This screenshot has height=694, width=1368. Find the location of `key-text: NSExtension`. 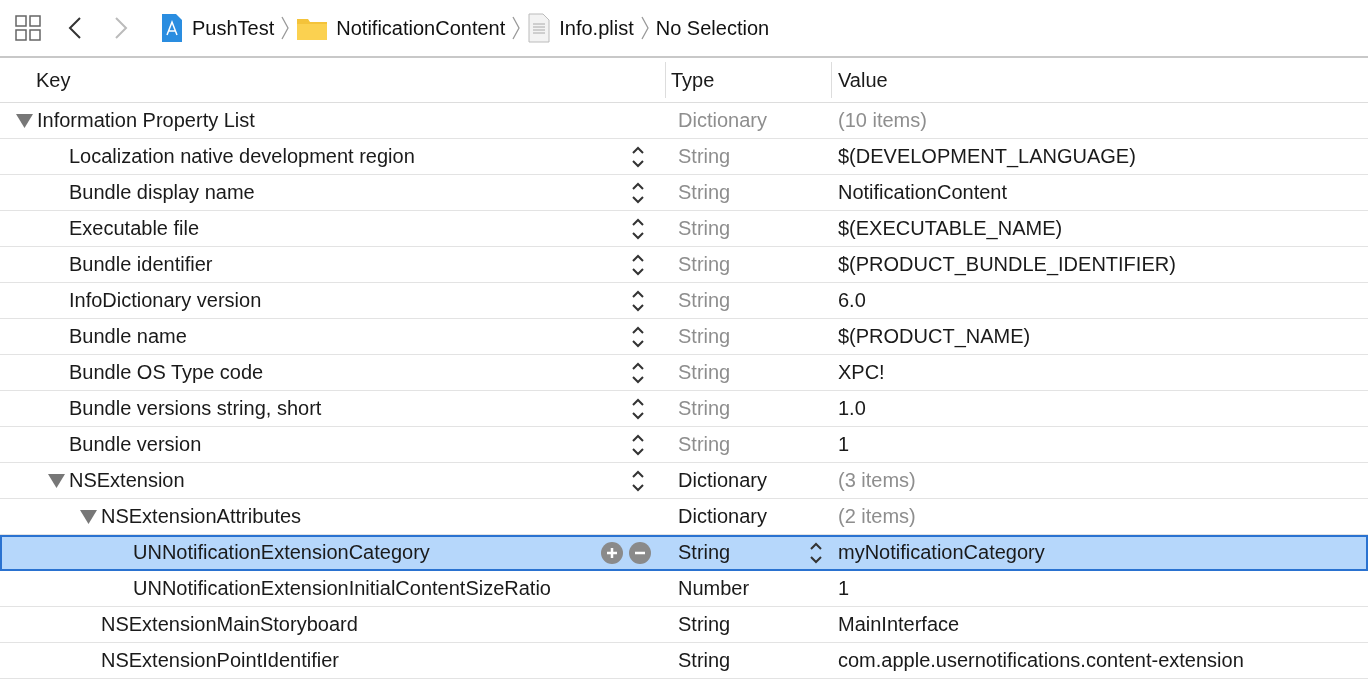

key-text: NSExtension is located at coordinates (127, 480).